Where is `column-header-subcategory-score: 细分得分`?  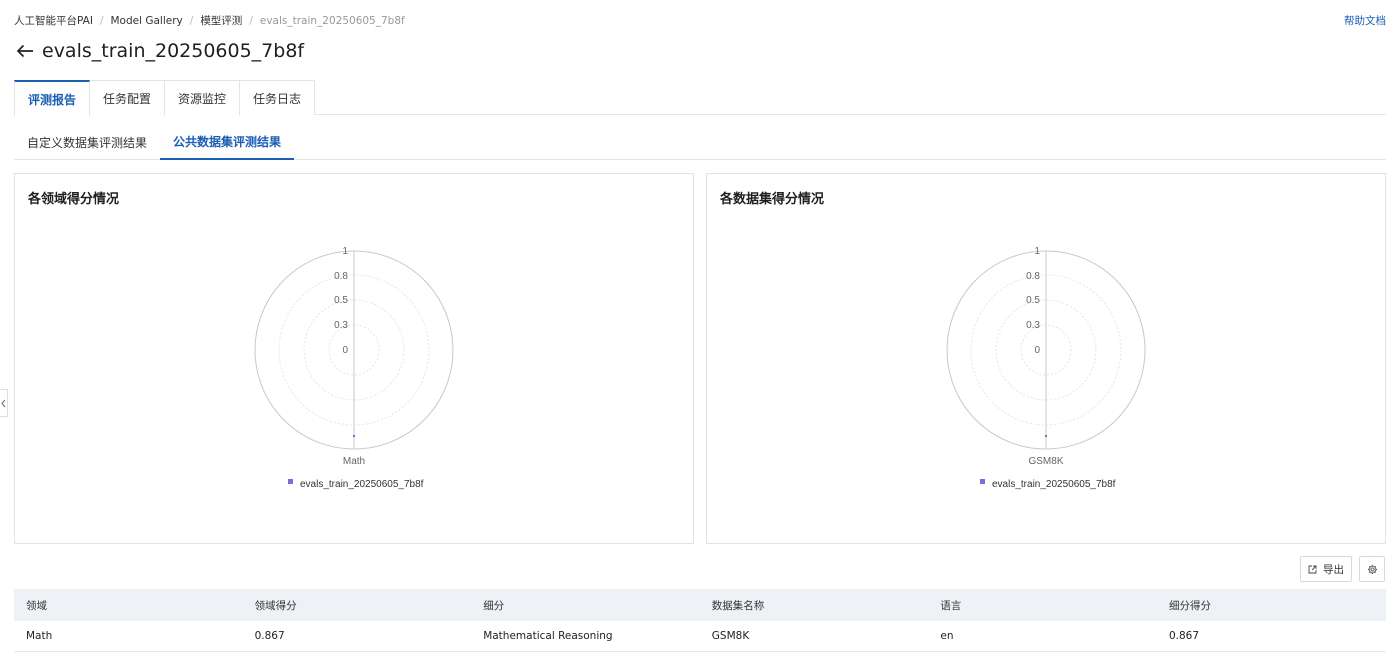
column-header-subcategory-score: 细分得分 is located at coordinates (1189, 605).